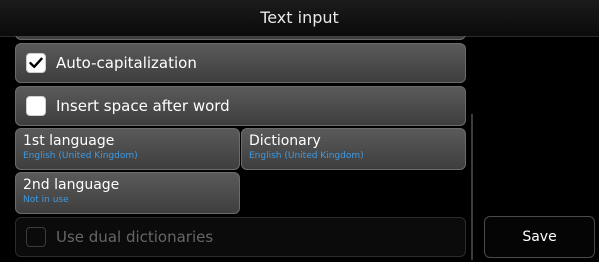 Image resolution: width=599 pixels, height=262 pixels. I want to click on dictionary-picker: Dictionary English (United Kingdom), so click(353, 149).